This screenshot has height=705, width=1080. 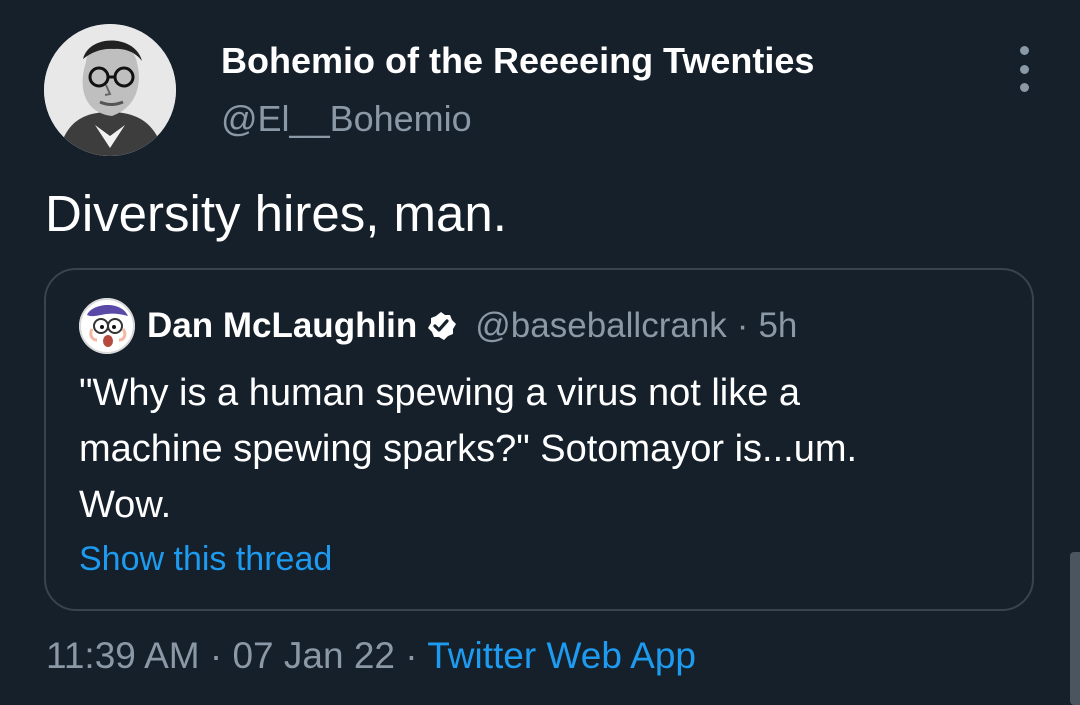 I want to click on tweet-time: 11:39 AM, so click(x=123, y=655).